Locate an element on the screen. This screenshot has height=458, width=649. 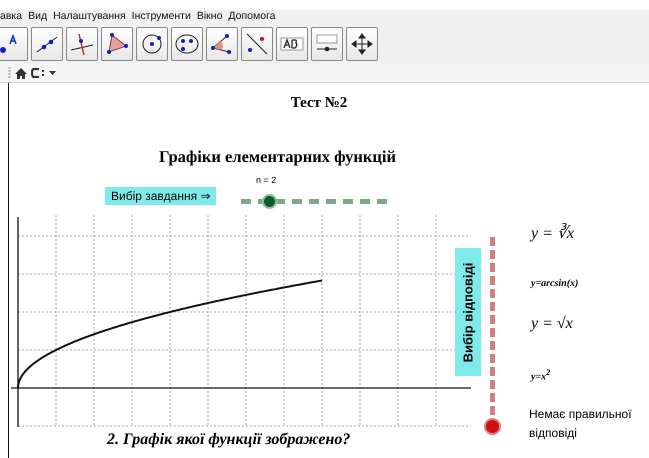
slider-tool-button is located at coordinates (327, 44).